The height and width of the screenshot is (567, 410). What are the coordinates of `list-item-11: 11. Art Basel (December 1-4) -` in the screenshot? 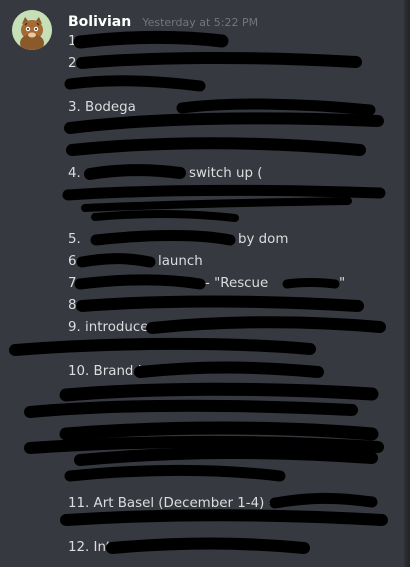 It's located at (171, 503).